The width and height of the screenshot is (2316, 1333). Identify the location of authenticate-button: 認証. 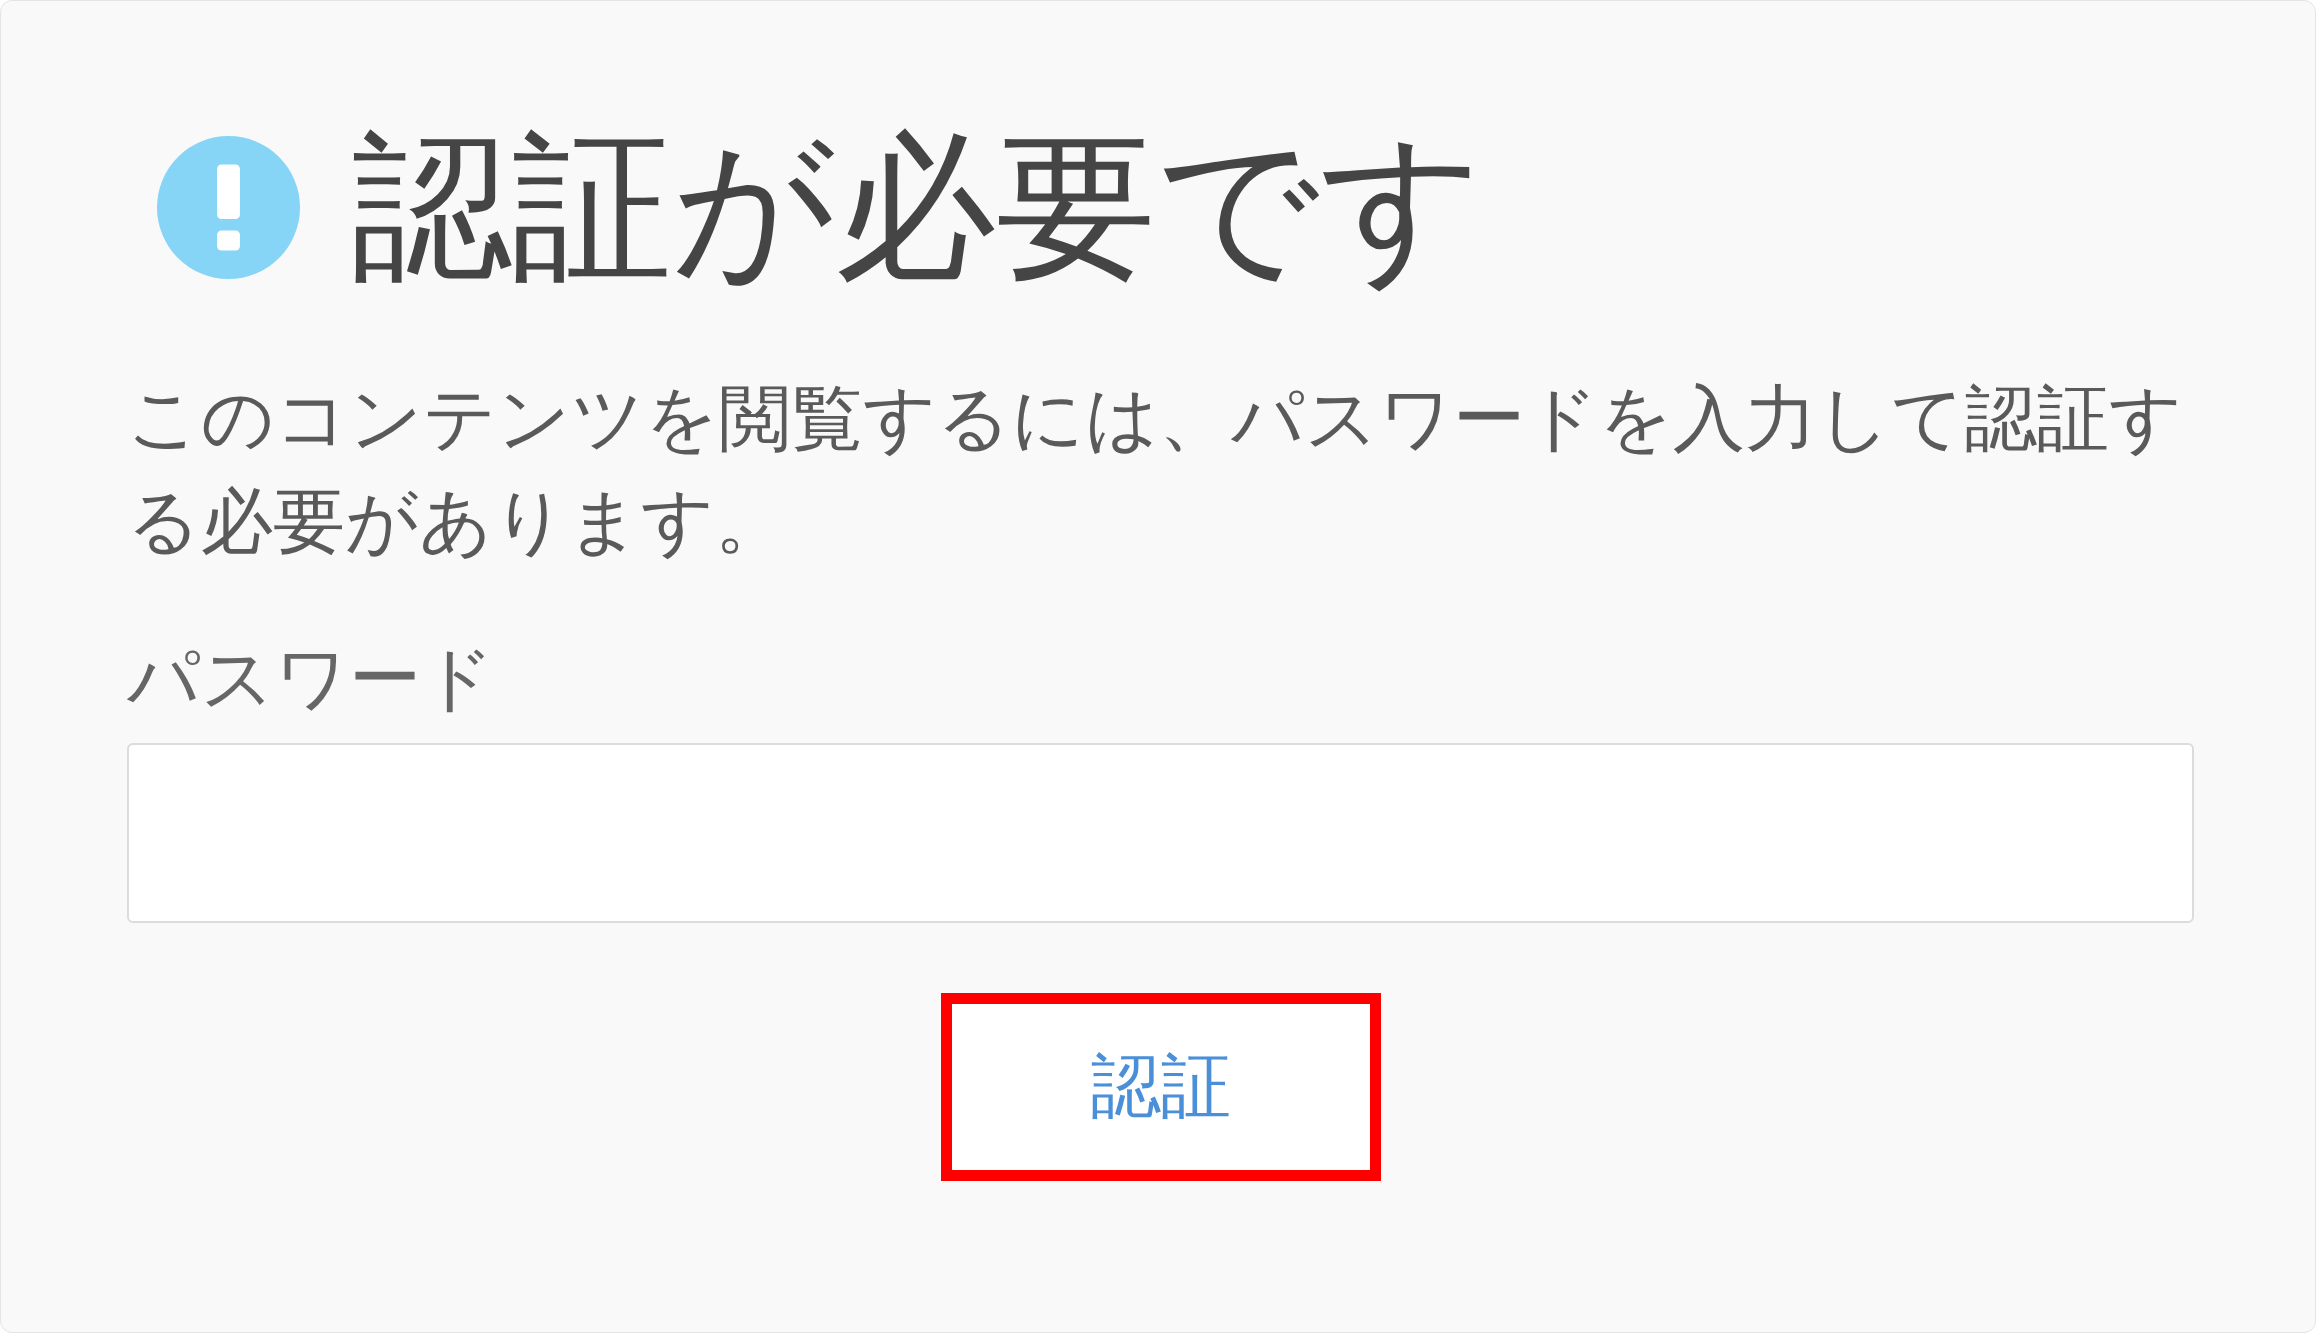
(1160, 1087).